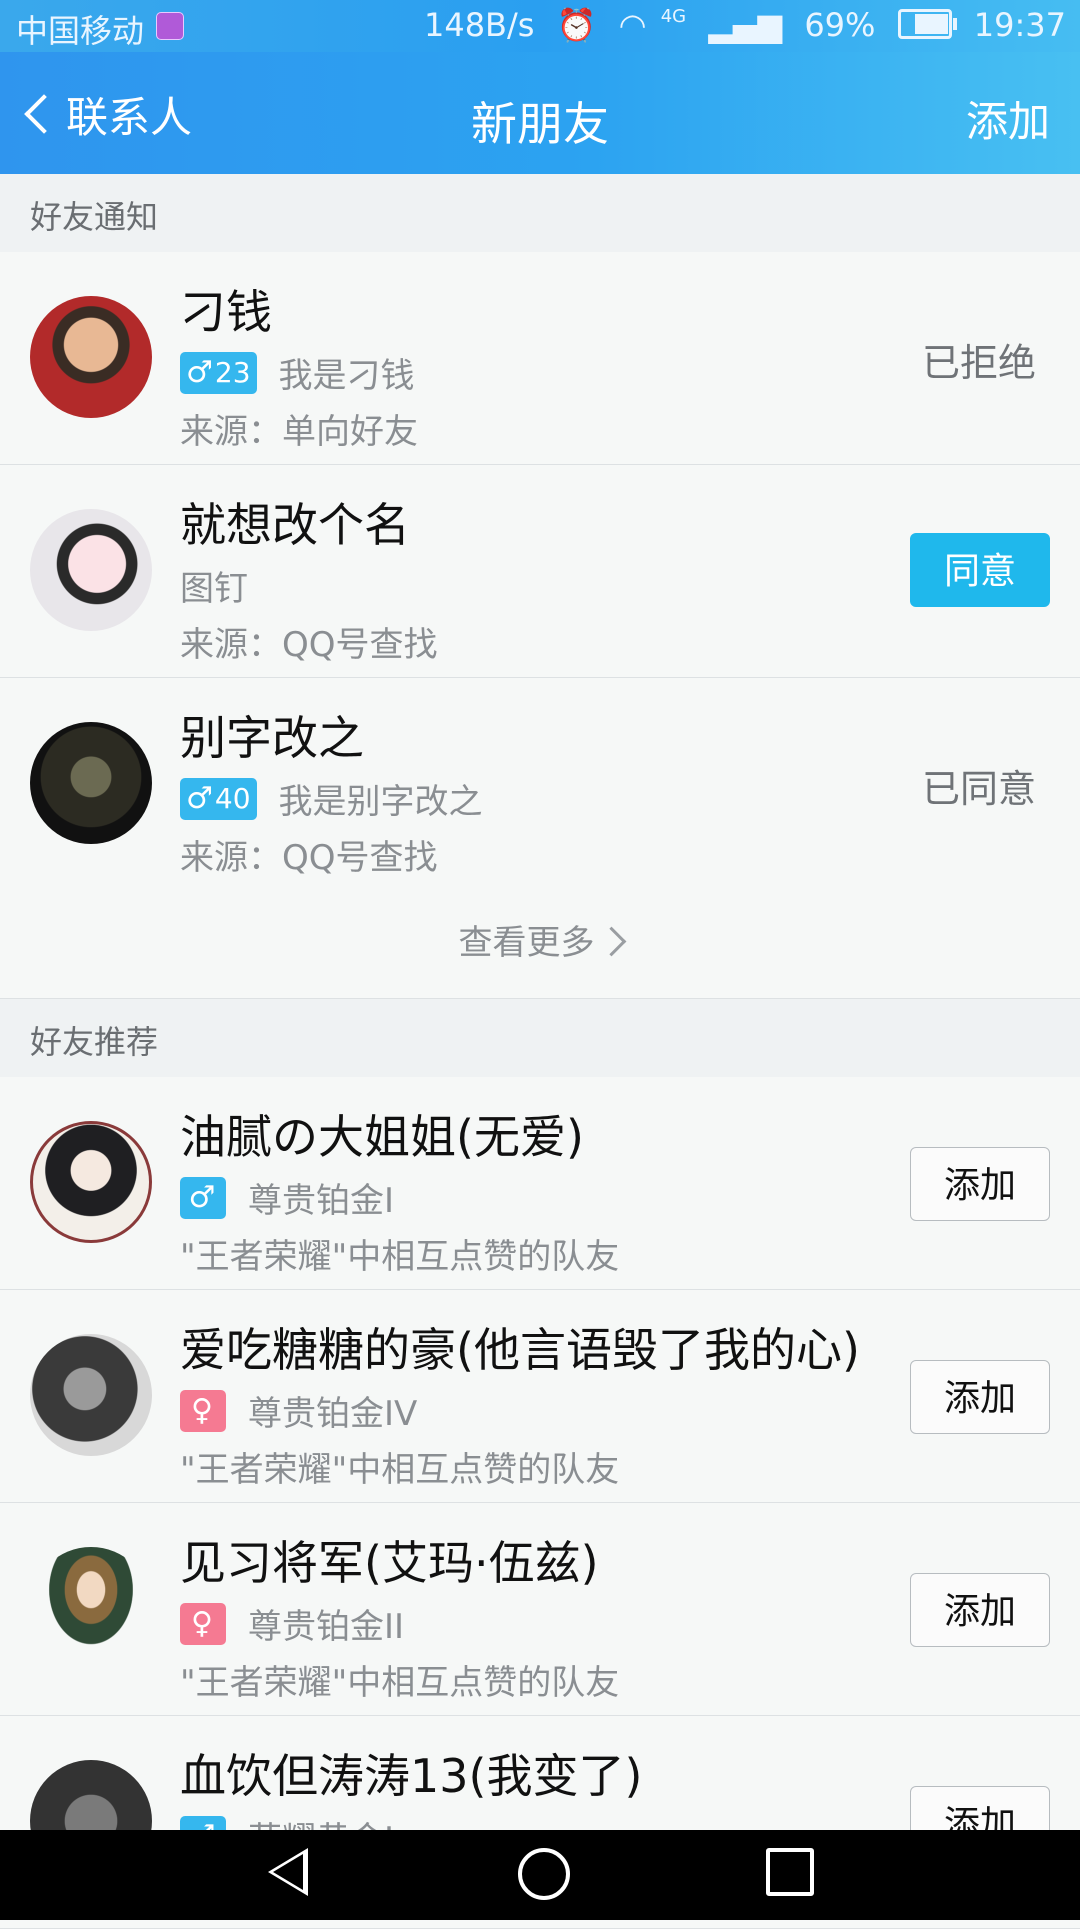  I want to click on view-more-button: 查看更多, so click(540, 943).